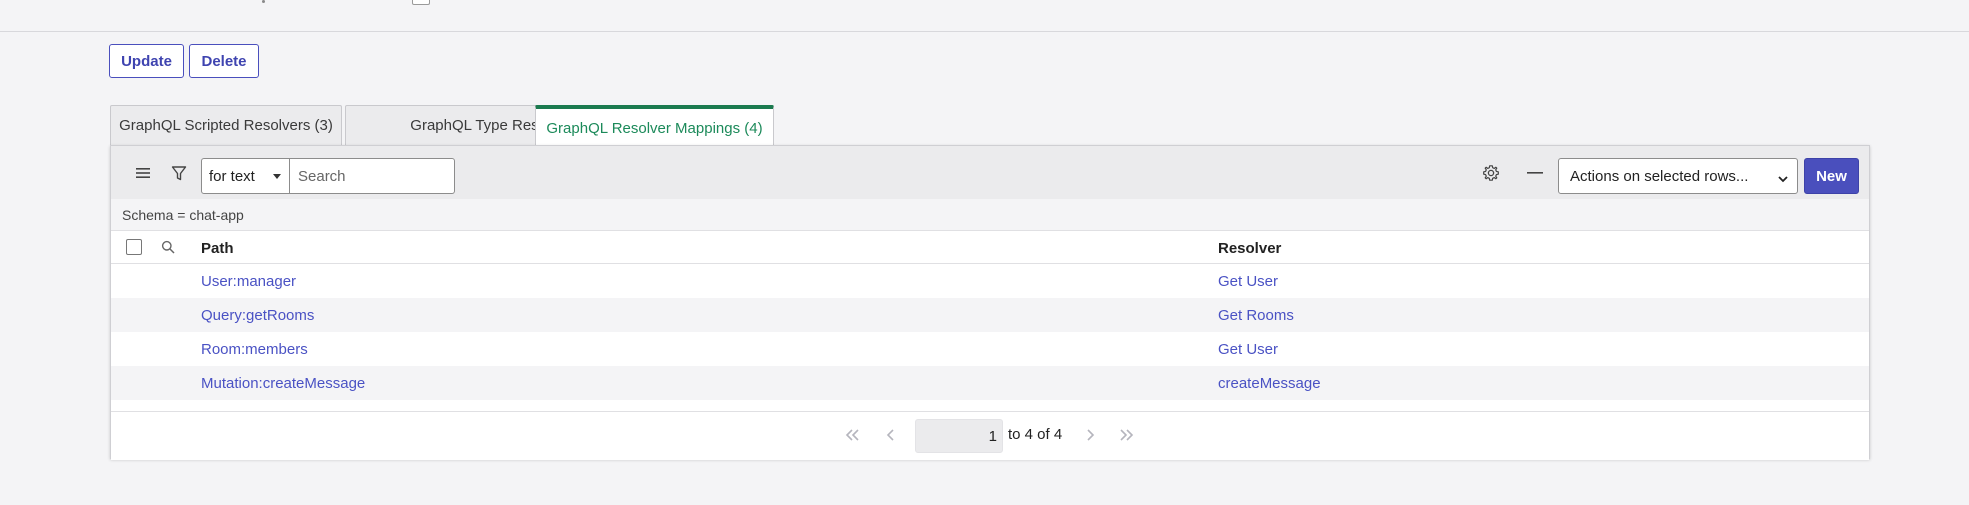  I want to click on table-header: Path Resolver, so click(990, 247).